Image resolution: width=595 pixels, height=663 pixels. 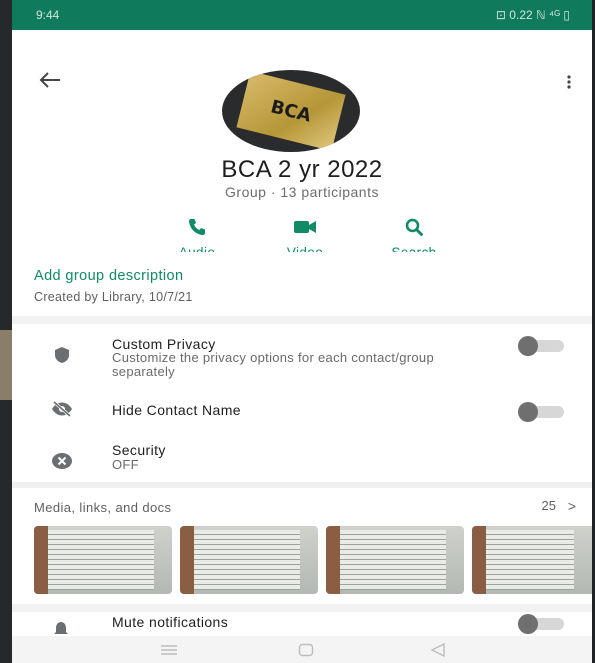 What do you see at coordinates (541, 412) in the screenshot?
I see `hide-contact-name-toggle` at bounding box center [541, 412].